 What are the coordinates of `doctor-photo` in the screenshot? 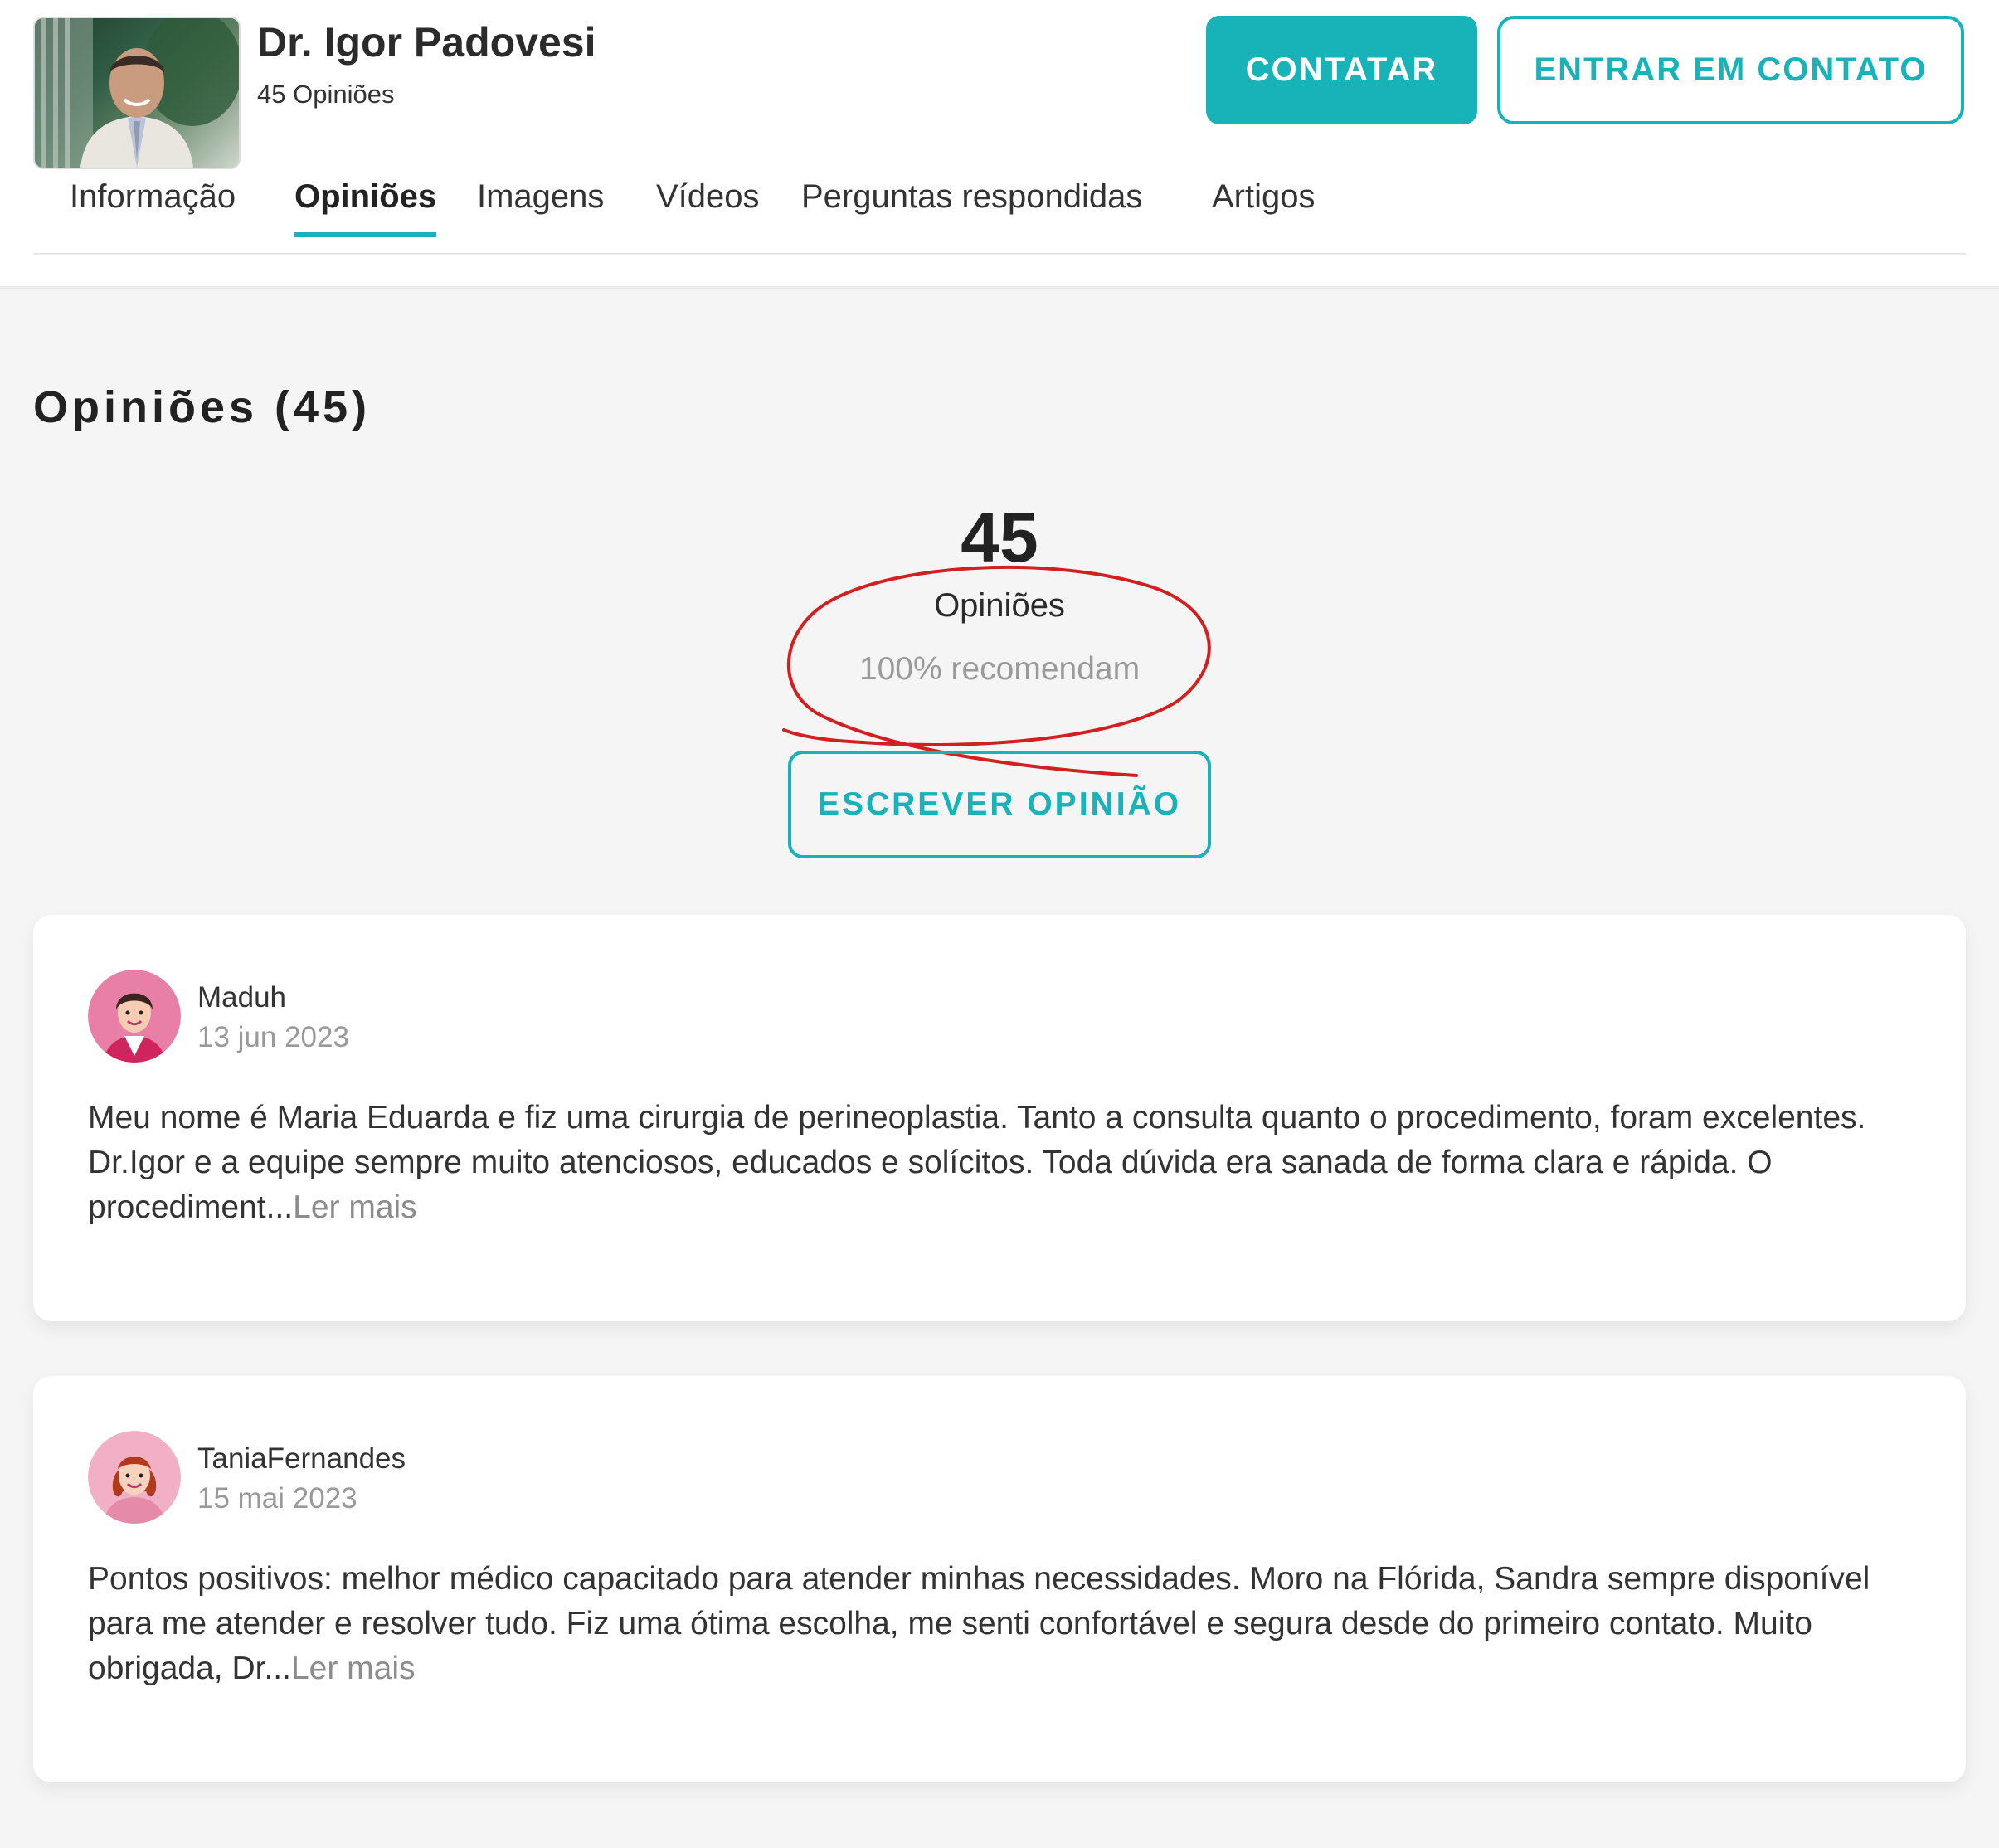 It's located at (137, 93).